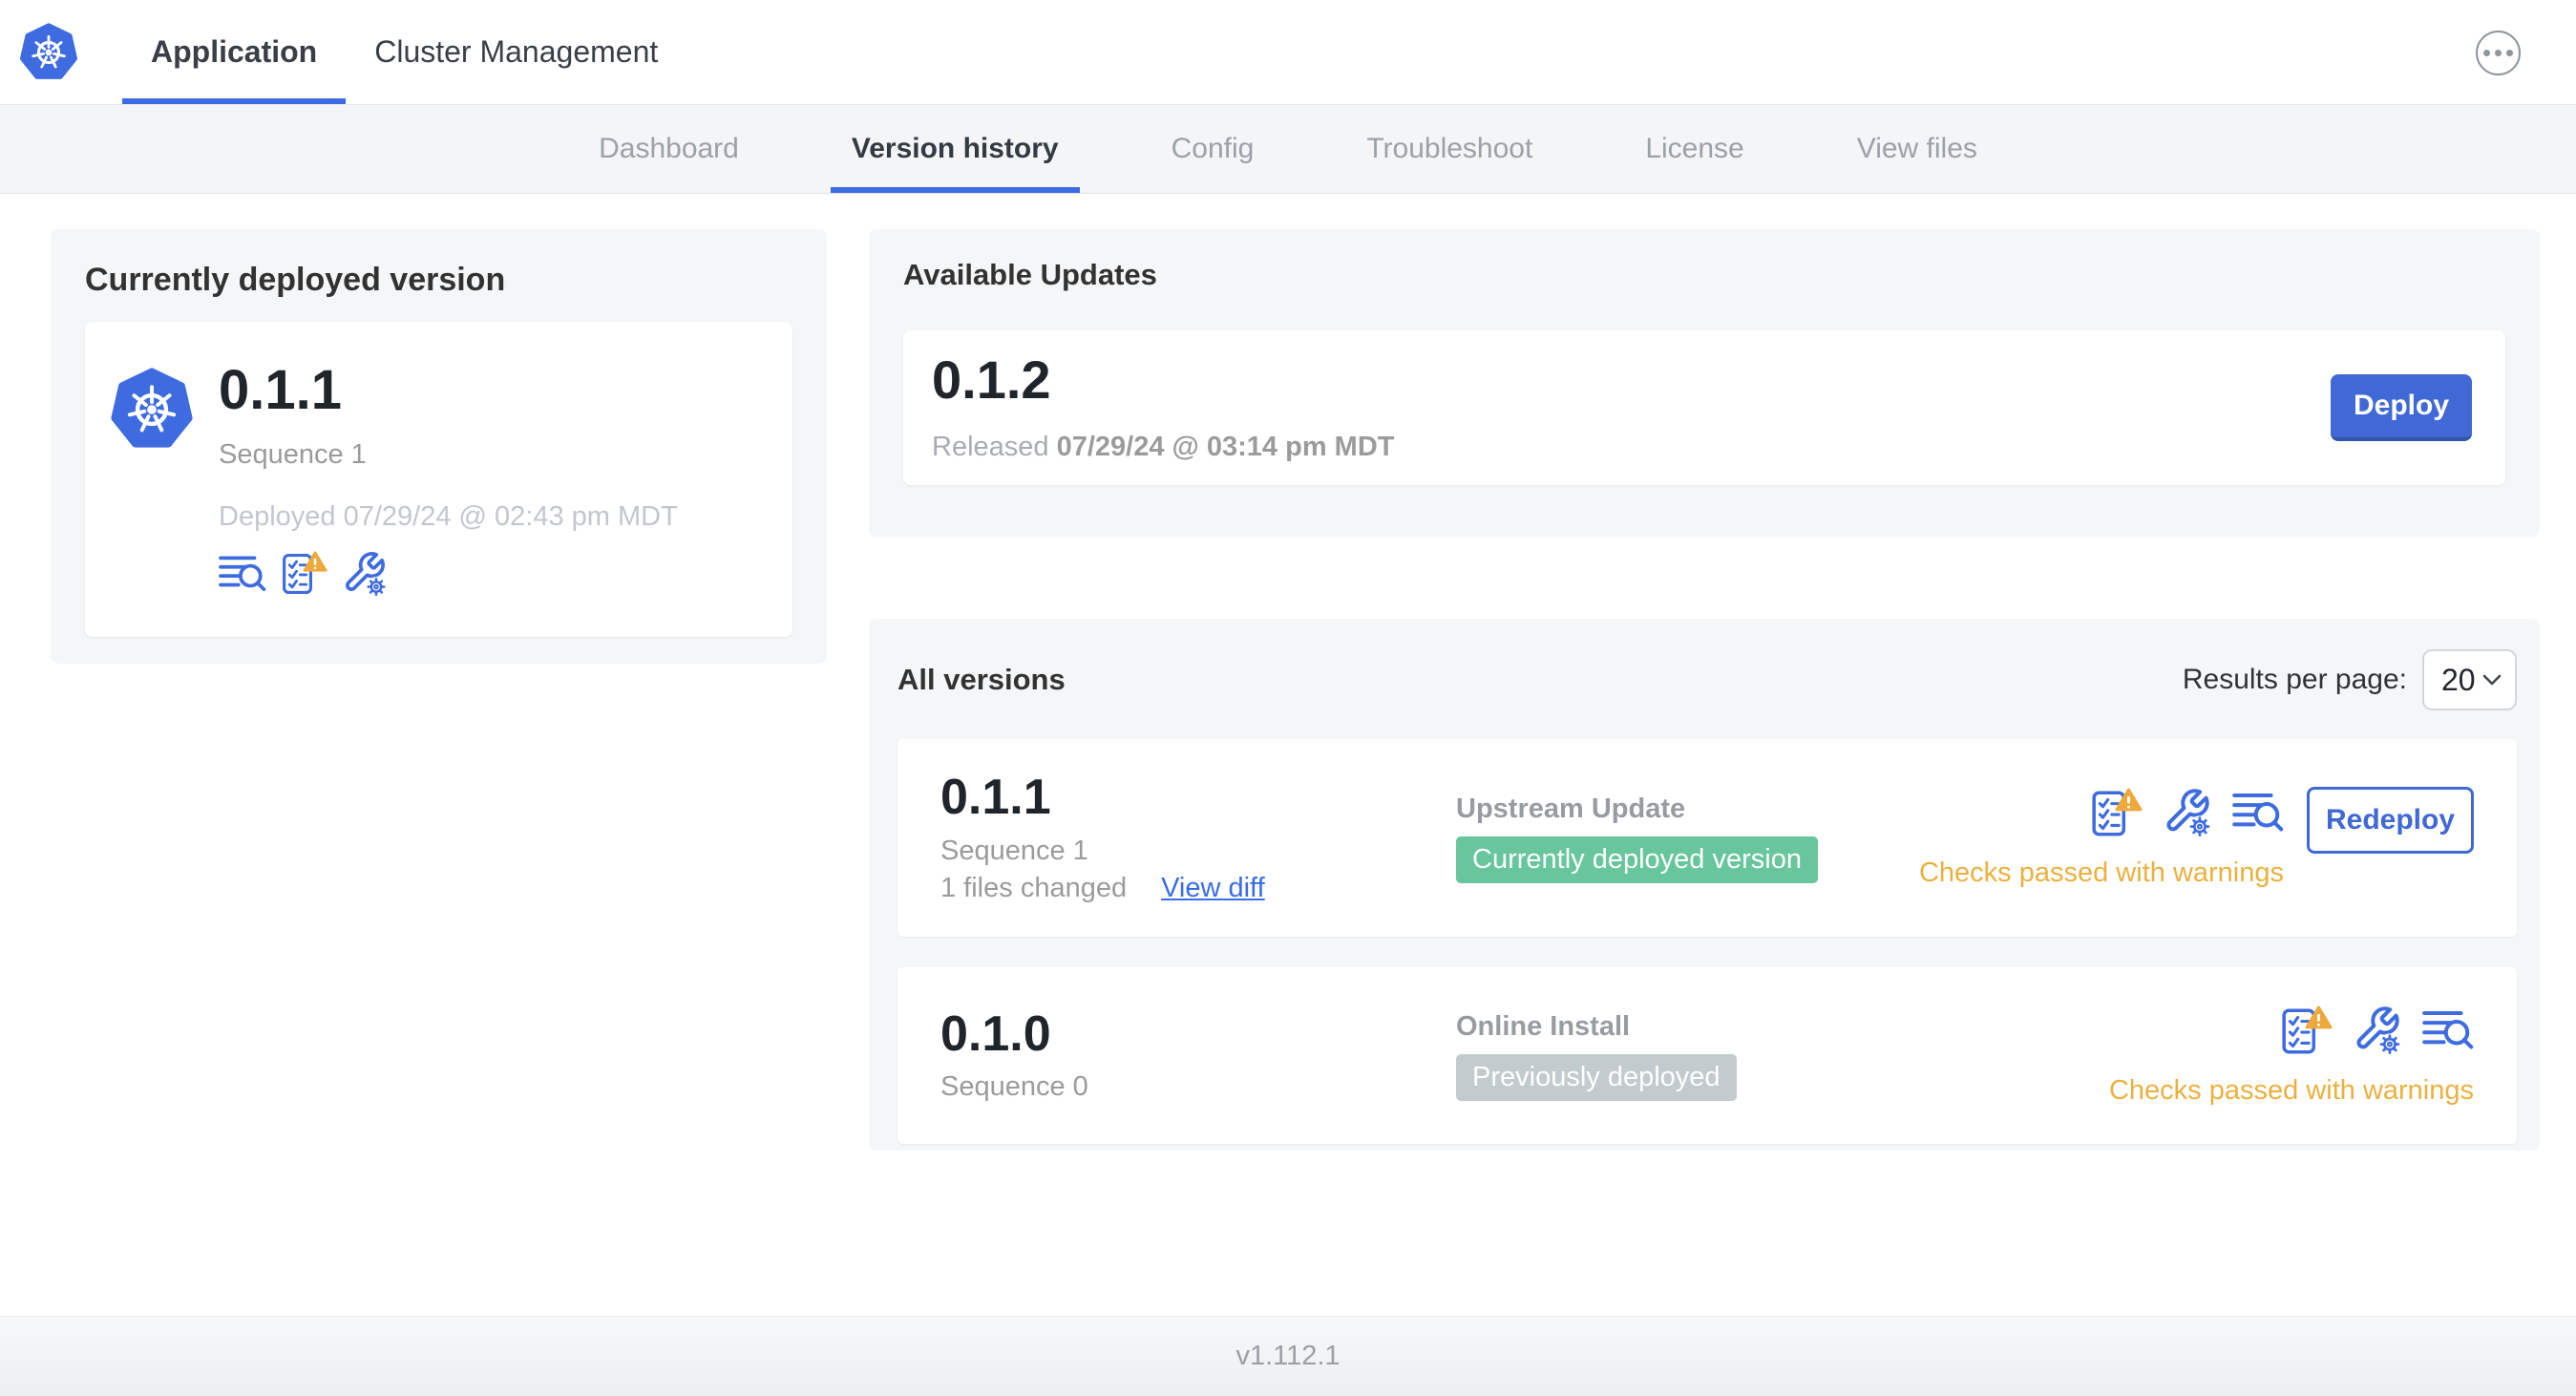 The height and width of the screenshot is (1396, 2576). I want to click on app-icon-kubernetes, so click(152, 410).